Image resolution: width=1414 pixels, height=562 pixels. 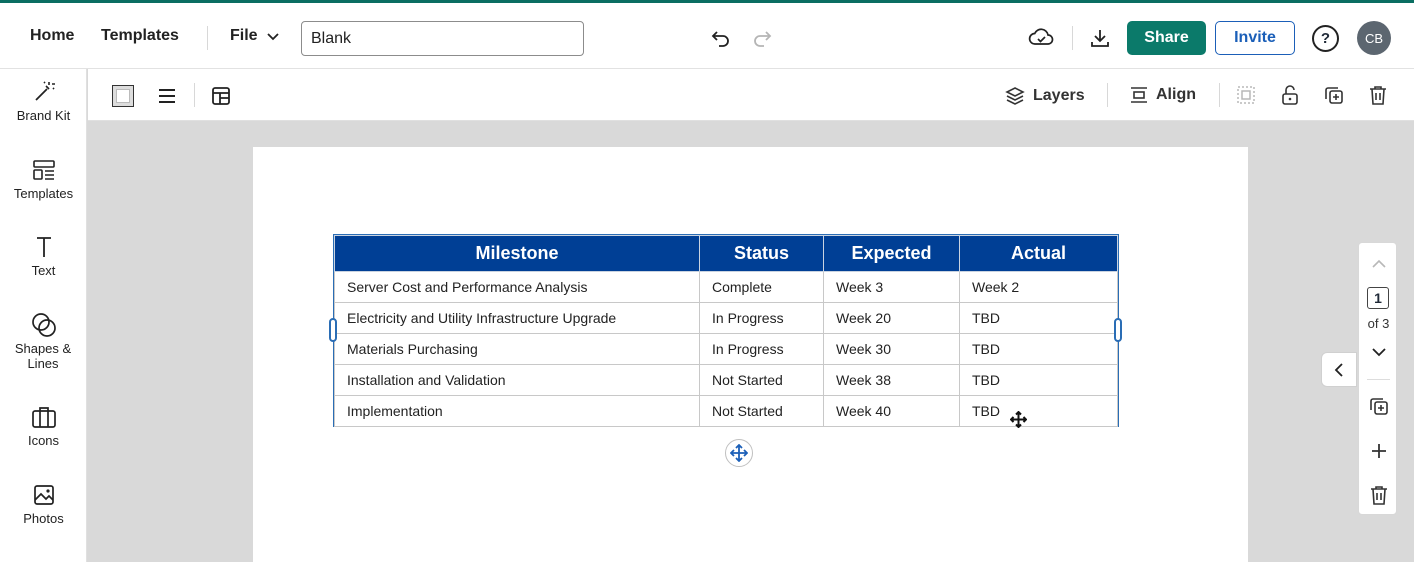 I want to click on sidebar-item-brand-kit: Brand Kit, so click(x=43, y=101).